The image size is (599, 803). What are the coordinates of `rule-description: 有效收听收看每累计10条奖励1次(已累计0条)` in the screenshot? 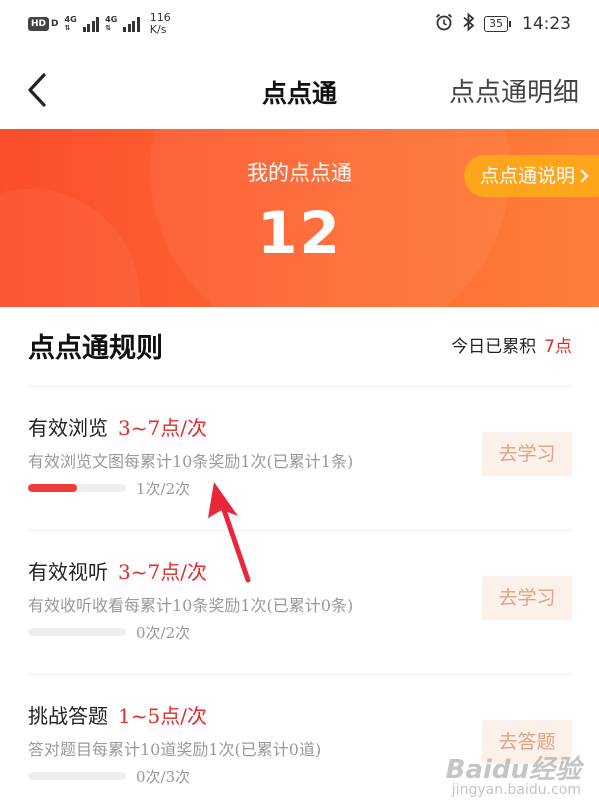 It's located at (191, 605).